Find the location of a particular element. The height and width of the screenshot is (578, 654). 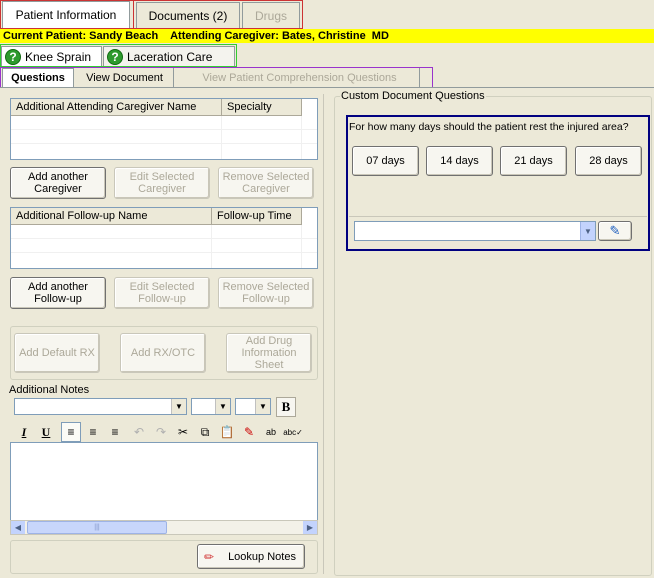

add-rx-otc-button: Add RX/OTC is located at coordinates (163, 353).